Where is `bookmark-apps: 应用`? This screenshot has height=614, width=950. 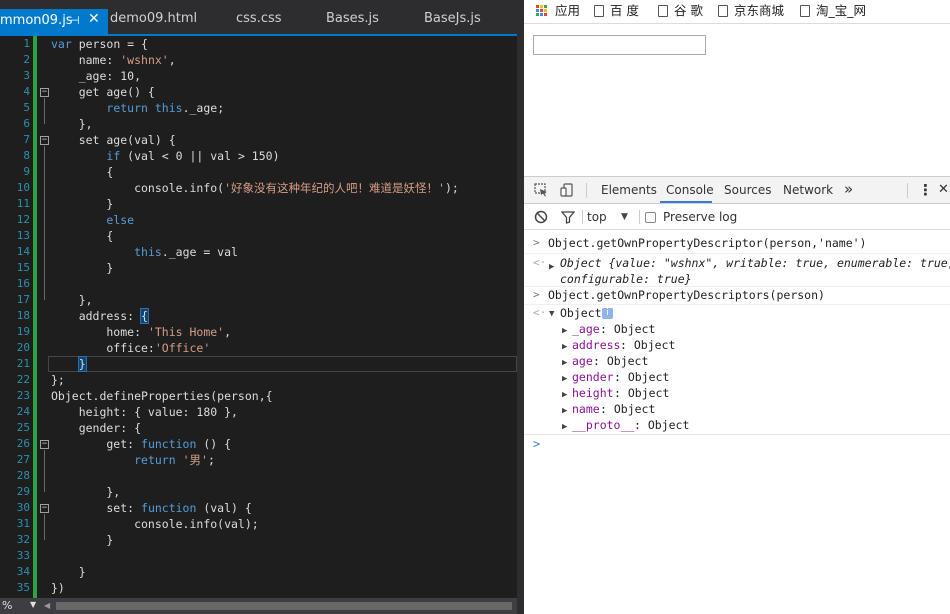
bookmark-apps: 应用 is located at coordinates (567, 11).